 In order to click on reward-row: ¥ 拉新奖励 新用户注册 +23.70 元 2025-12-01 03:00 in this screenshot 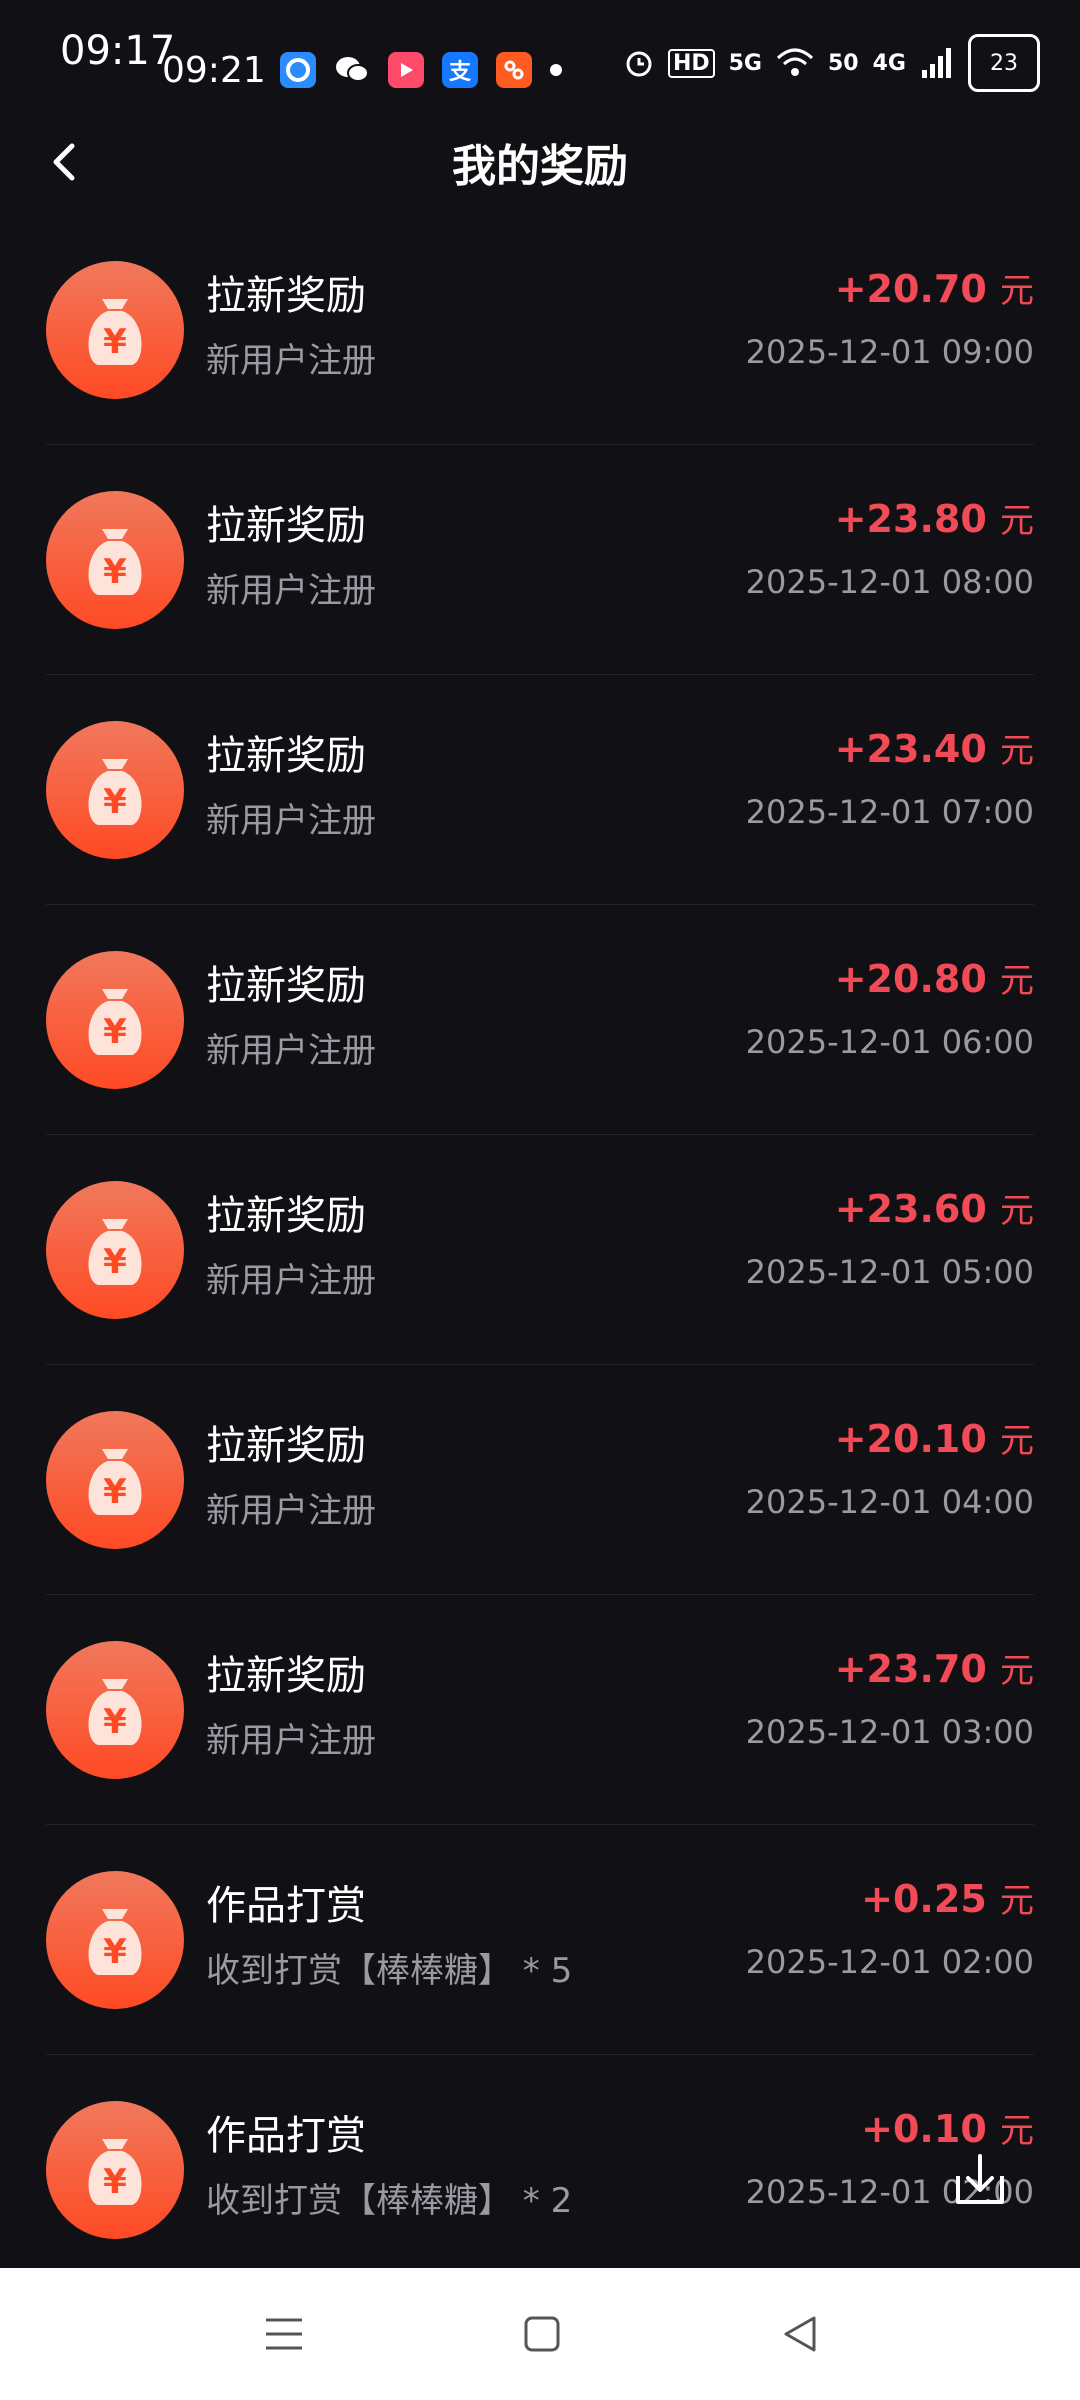, I will do `click(540, 1710)`.